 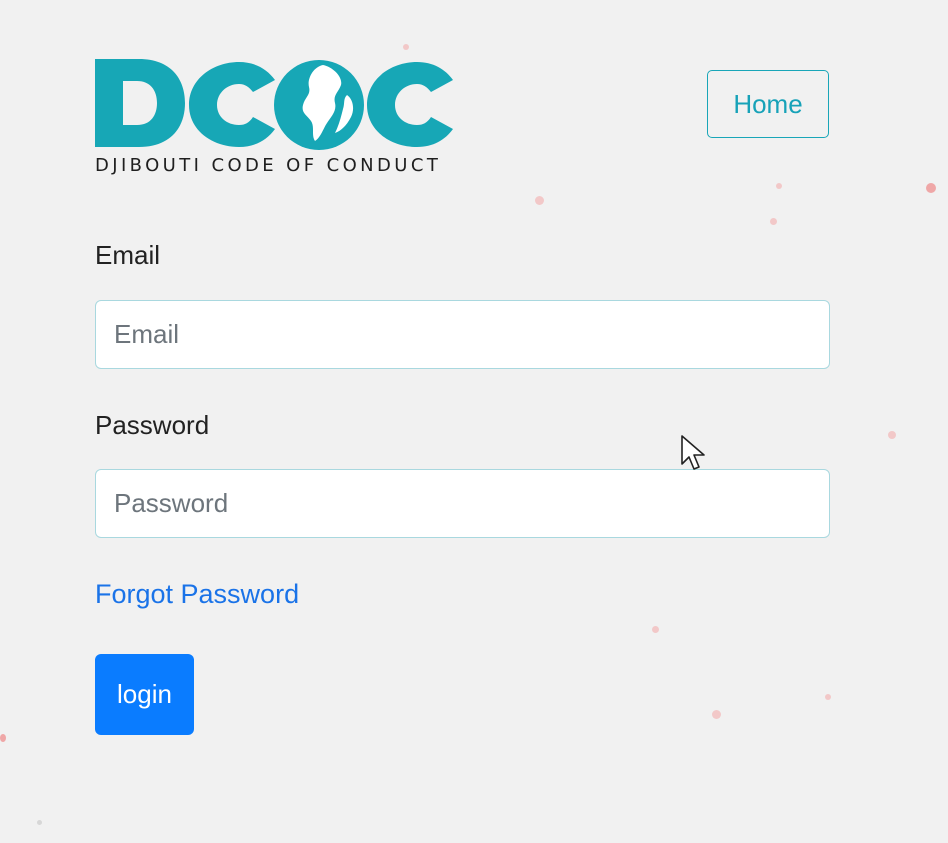 What do you see at coordinates (128, 255) in the screenshot?
I see `email-label: Email` at bounding box center [128, 255].